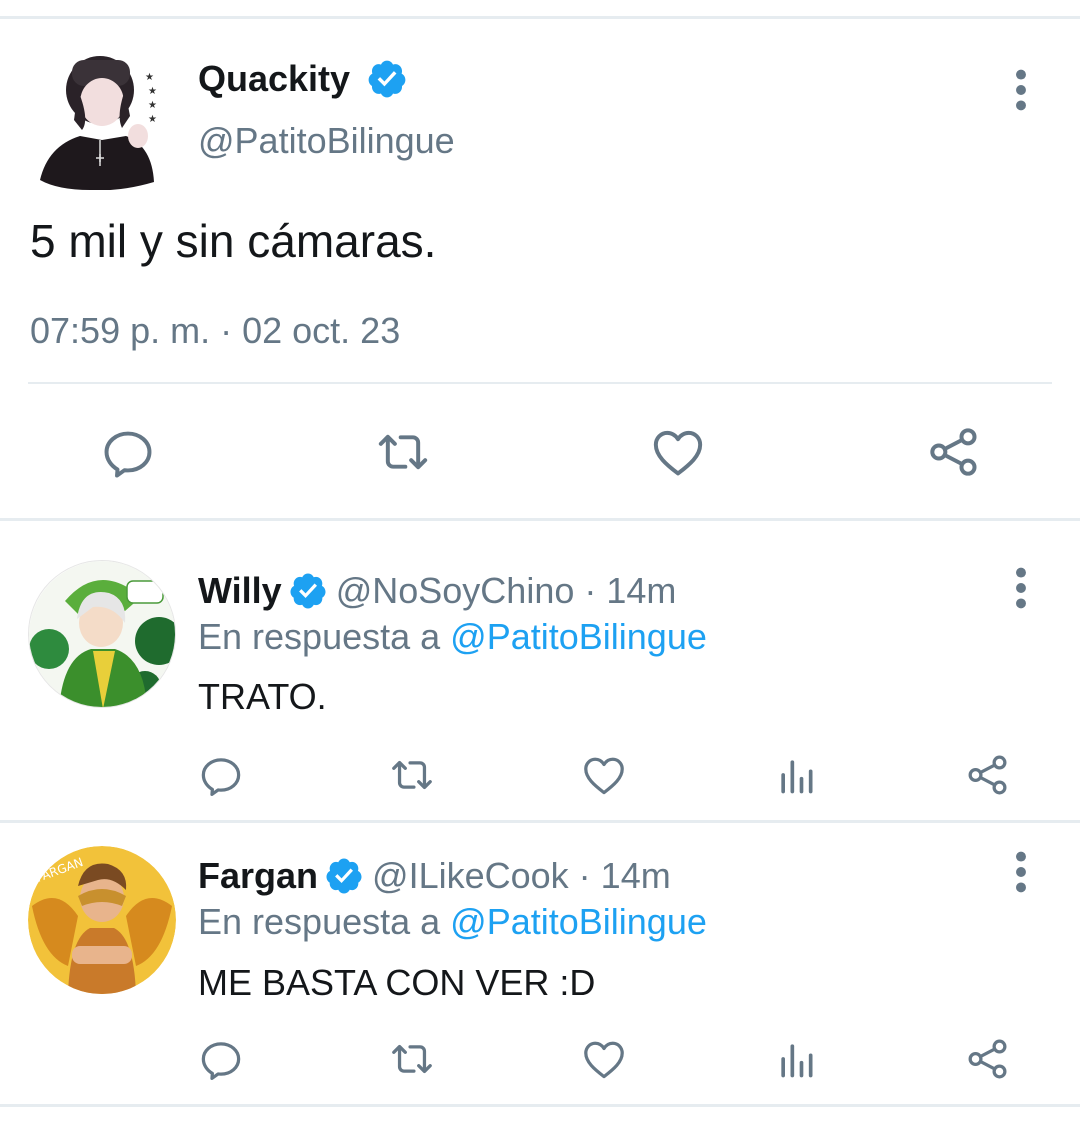 Image resolution: width=1080 pixels, height=1122 pixels. Describe the element at coordinates (102, 634) in the screenshot. I see `reply-avatar` at that location.